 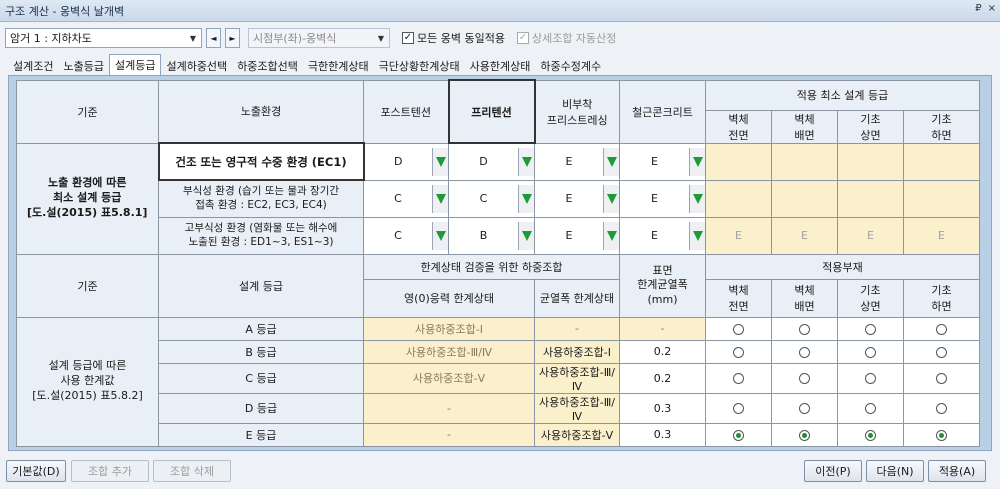 I want to click on apply-button: 적용(A), so click(x=957, y=471).